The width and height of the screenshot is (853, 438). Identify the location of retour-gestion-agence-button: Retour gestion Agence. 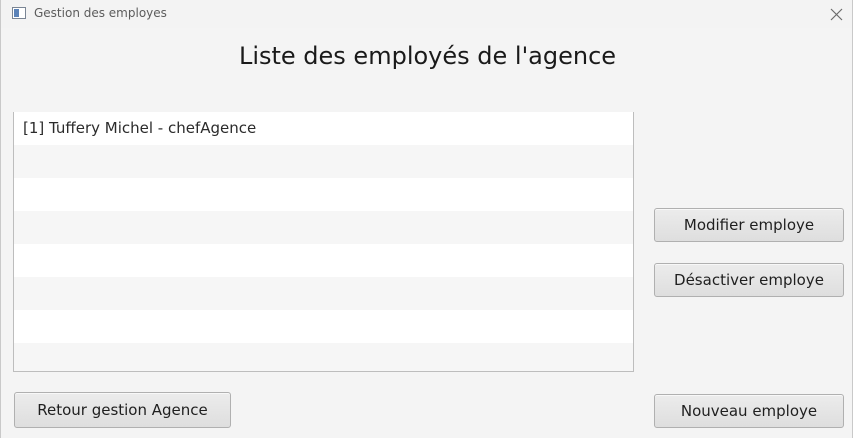
(122, 410).